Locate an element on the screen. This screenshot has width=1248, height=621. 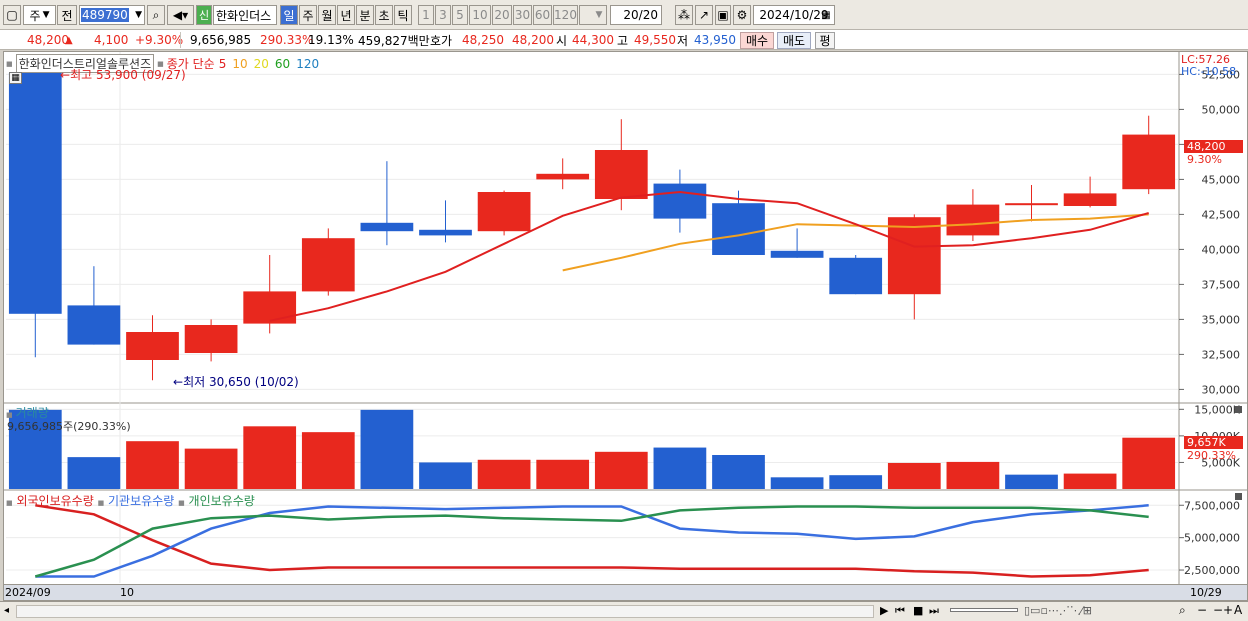
period-week-button: 주 is located at coordinates (308, 15).